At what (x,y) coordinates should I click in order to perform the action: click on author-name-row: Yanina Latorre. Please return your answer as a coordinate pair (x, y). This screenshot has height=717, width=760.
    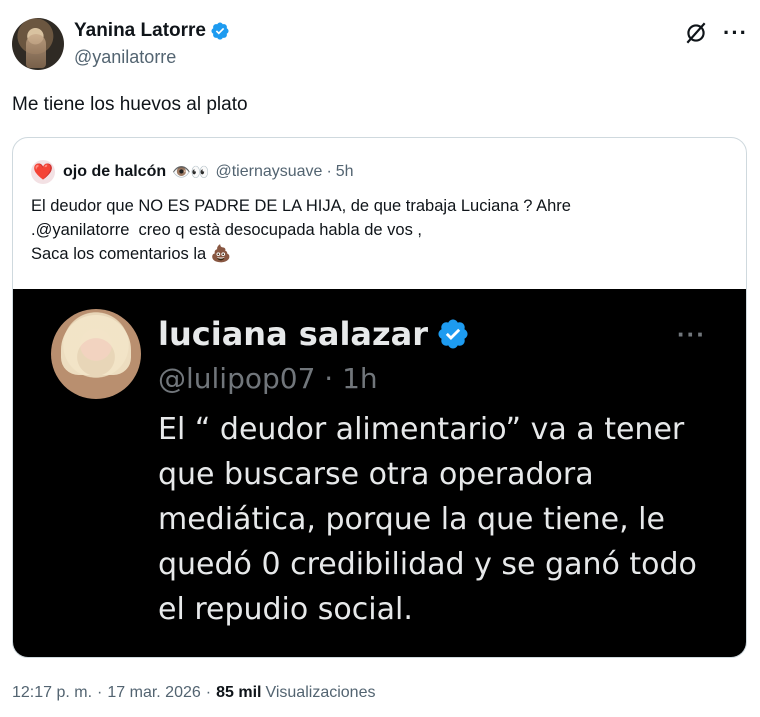
    Looking at the image, I should click on (152, 31).